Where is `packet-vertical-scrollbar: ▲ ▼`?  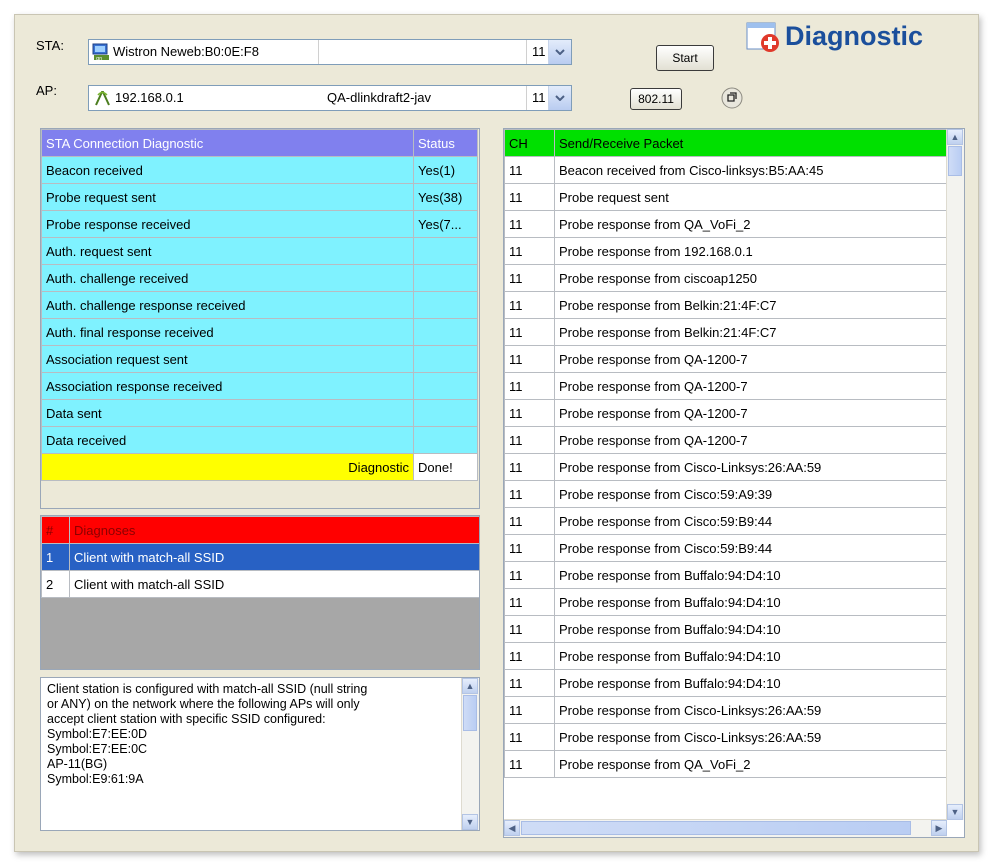
packet-vertical-scrollbar: ▲ ▼ is located at coordinates (955, 474).